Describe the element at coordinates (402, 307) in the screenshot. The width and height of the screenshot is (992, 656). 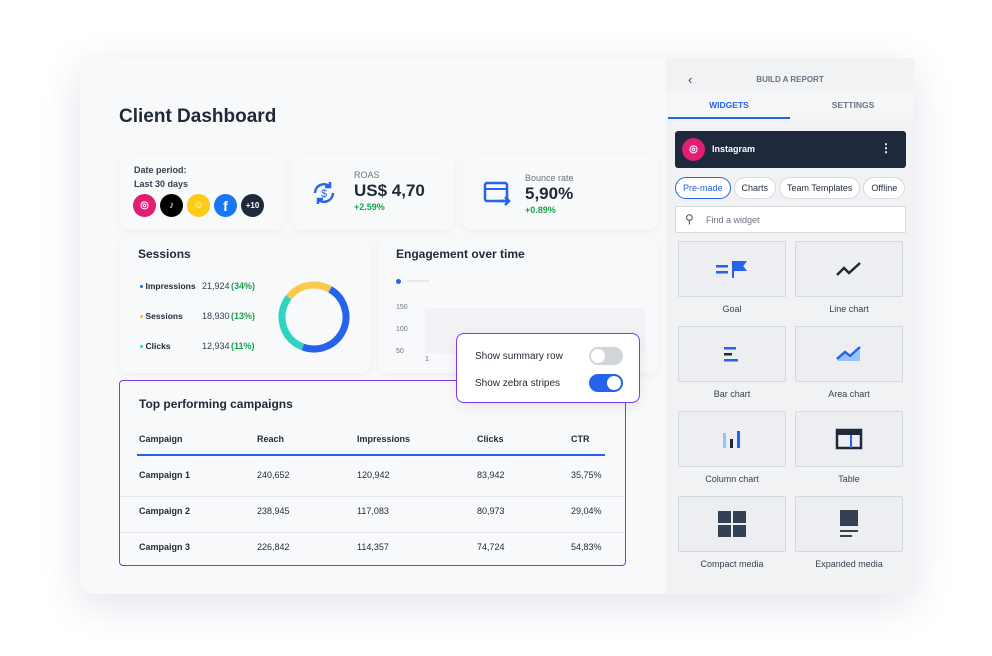
I see `y-tick: 150` at that location.